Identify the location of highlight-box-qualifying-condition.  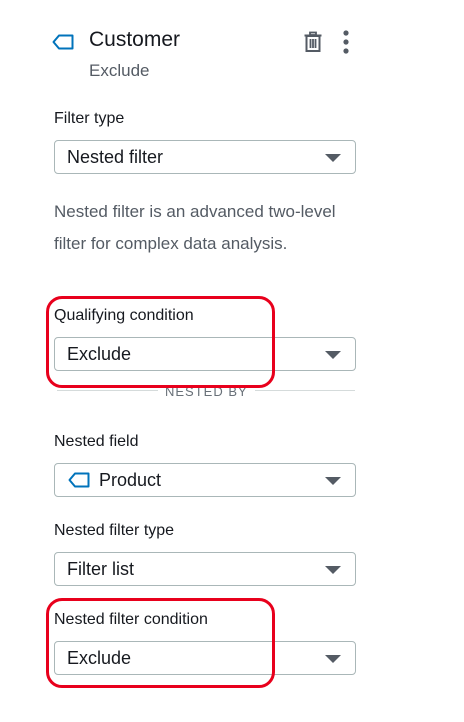
(160, 342).